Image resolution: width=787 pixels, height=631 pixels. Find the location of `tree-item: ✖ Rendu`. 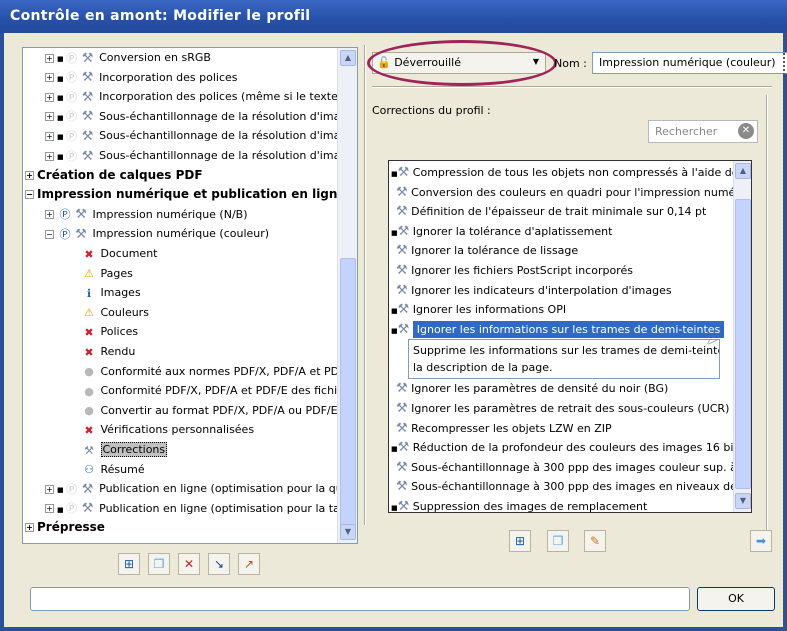

tree-item: ✖ Rendu is located at coordinates (108, 351).